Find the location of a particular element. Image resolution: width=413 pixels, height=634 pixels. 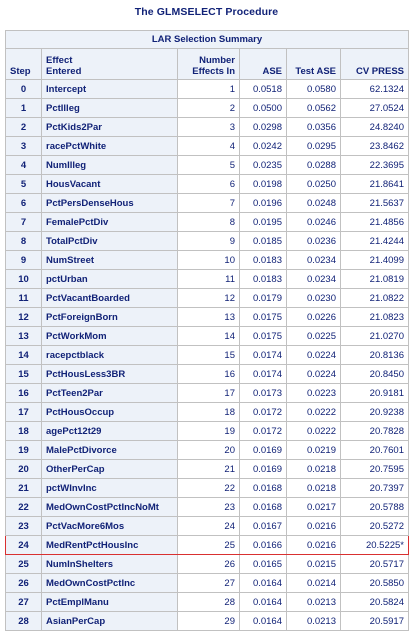

table-caption: LAR Selection Summary is located at coordinates (207, 39).